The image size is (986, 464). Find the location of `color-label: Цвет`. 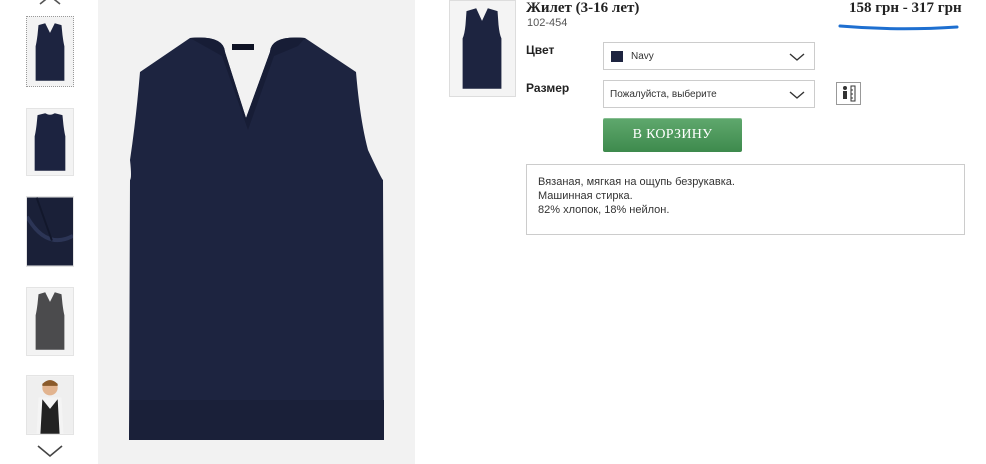

color-label: Цвет is located at coordinates (540, 50).